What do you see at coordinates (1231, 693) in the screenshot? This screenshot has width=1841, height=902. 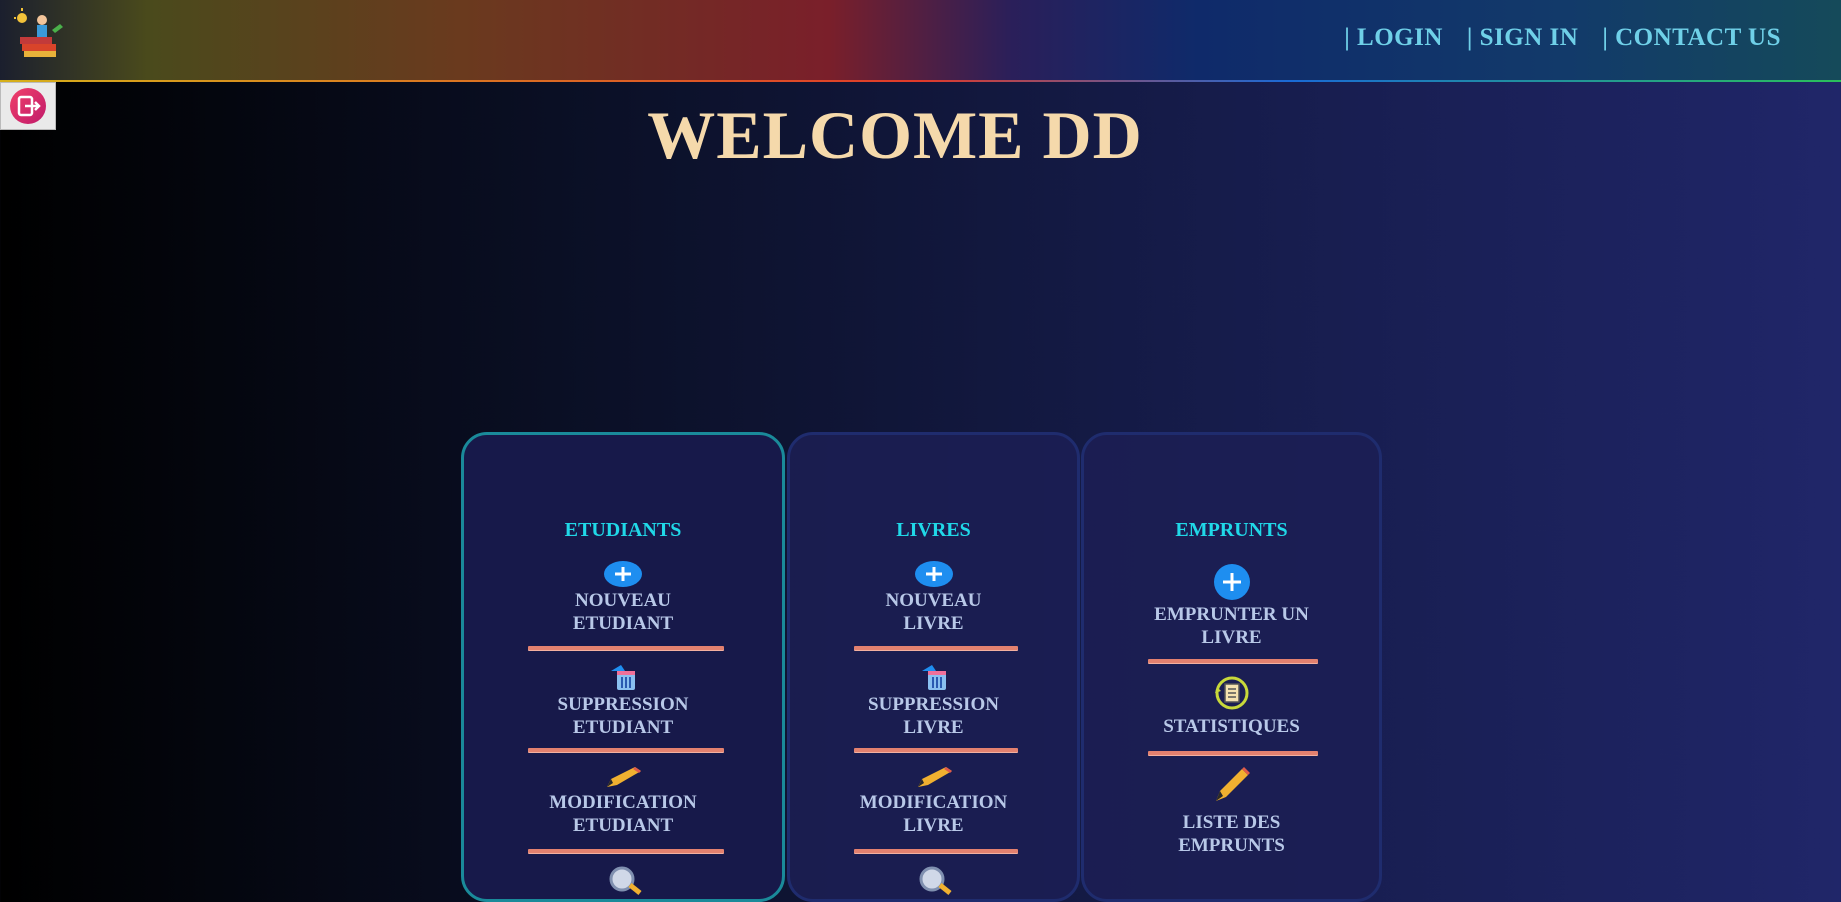 I see `statistics-icon` at bounding box center [1231, 693].